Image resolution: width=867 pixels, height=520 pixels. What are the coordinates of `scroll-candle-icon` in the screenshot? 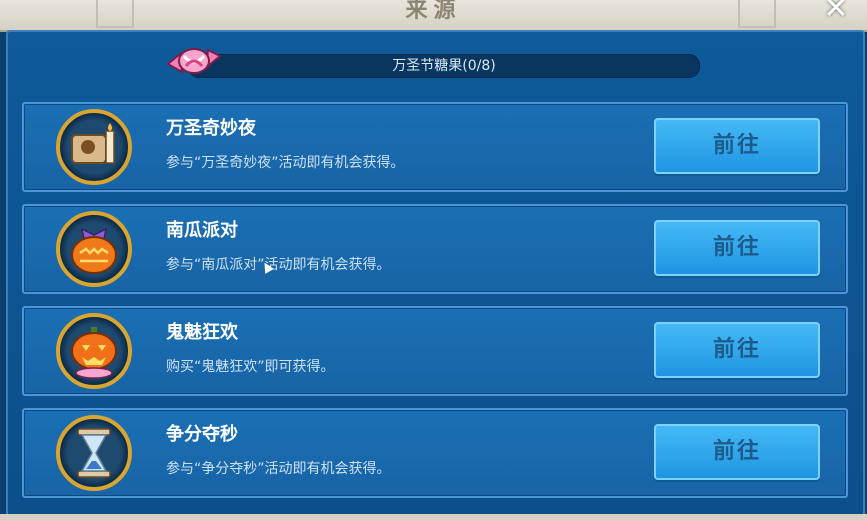 It's located at (94, 147).